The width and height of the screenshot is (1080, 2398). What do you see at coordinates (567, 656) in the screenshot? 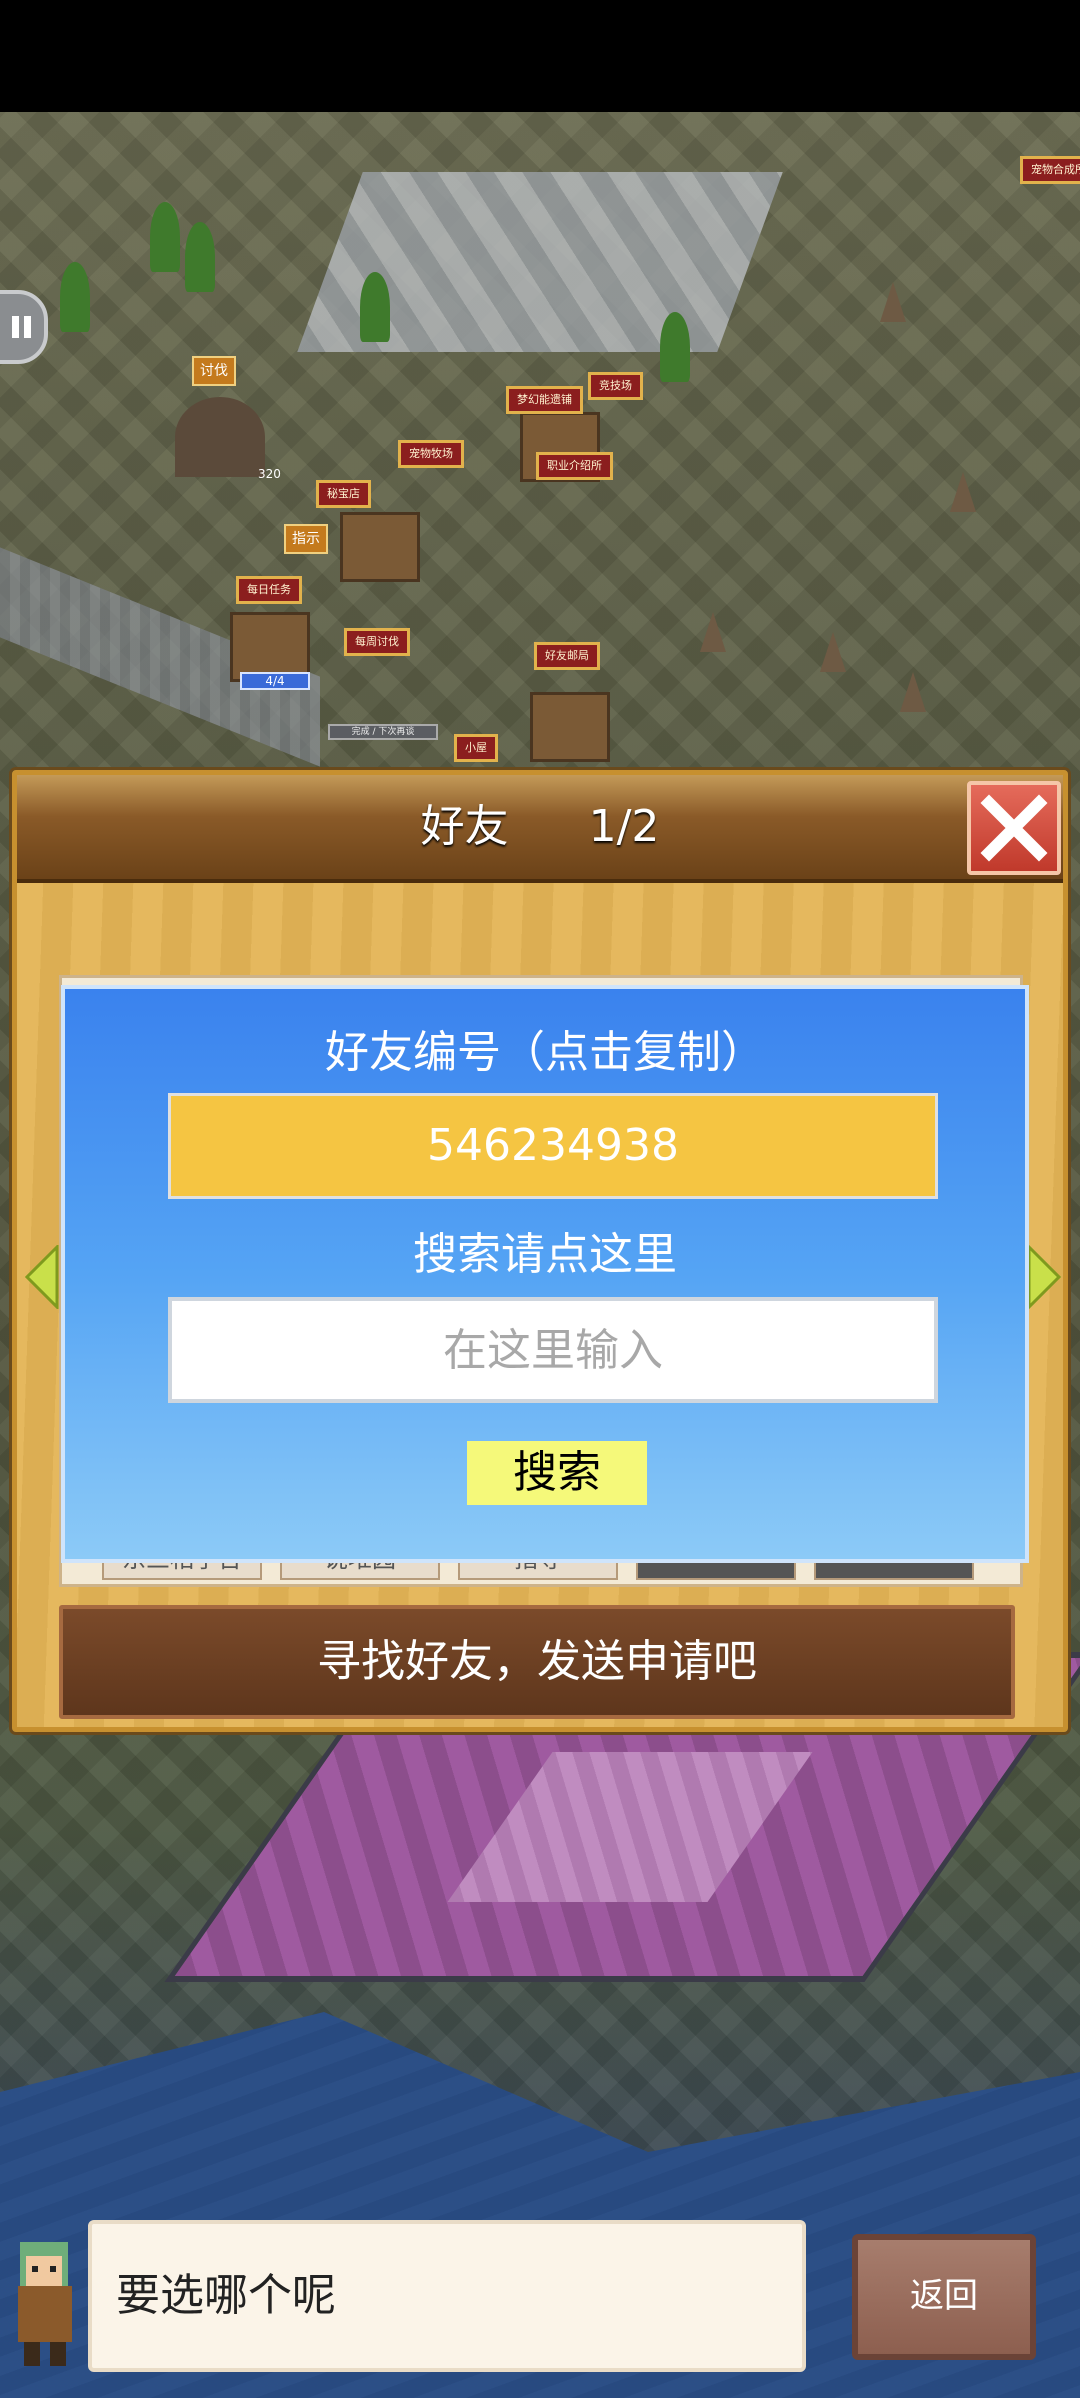
I see `map-label-friend-post: 好友邮局` at bounding box center [567, 656].